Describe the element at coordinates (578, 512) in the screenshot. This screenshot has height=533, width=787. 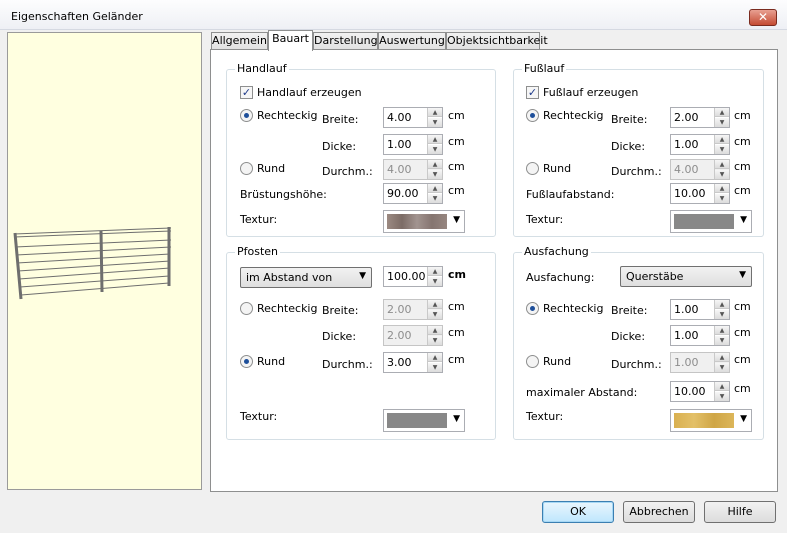
I see `ok-button: OK` at that location.